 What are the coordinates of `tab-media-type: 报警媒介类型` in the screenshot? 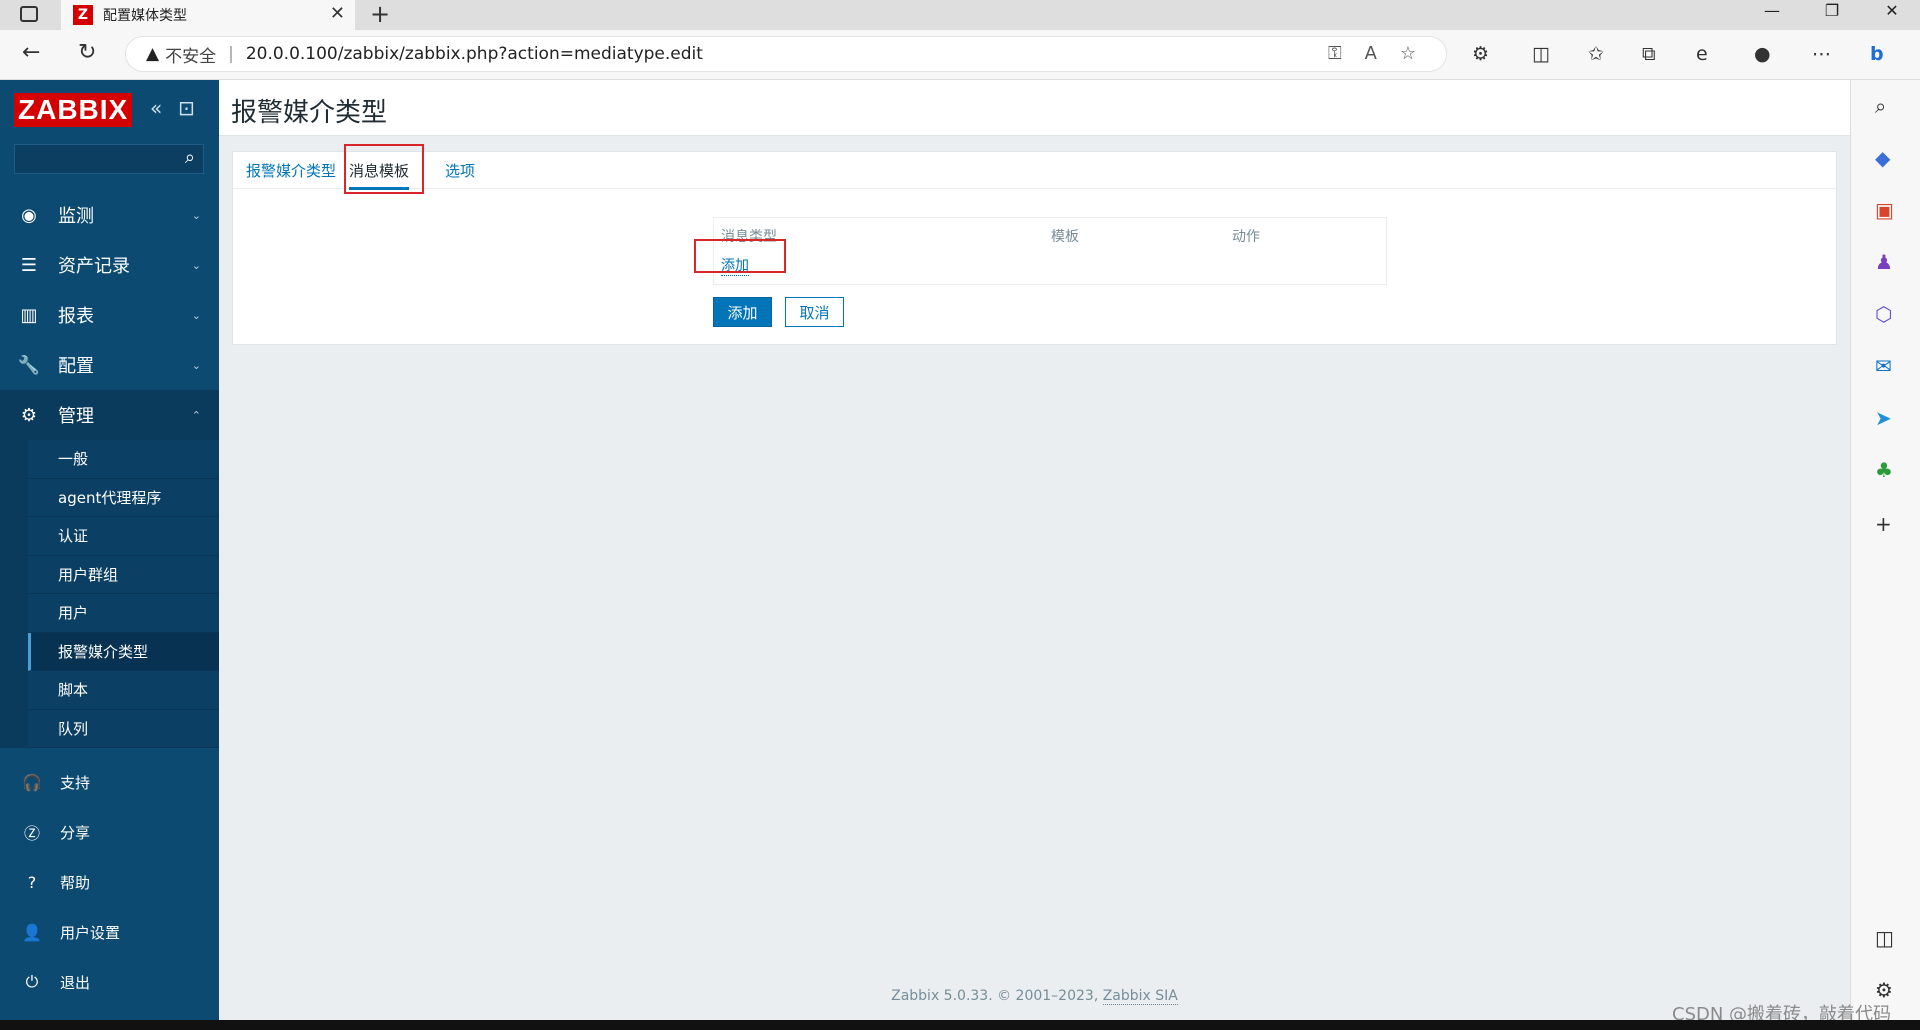 It's located at (291, 170).